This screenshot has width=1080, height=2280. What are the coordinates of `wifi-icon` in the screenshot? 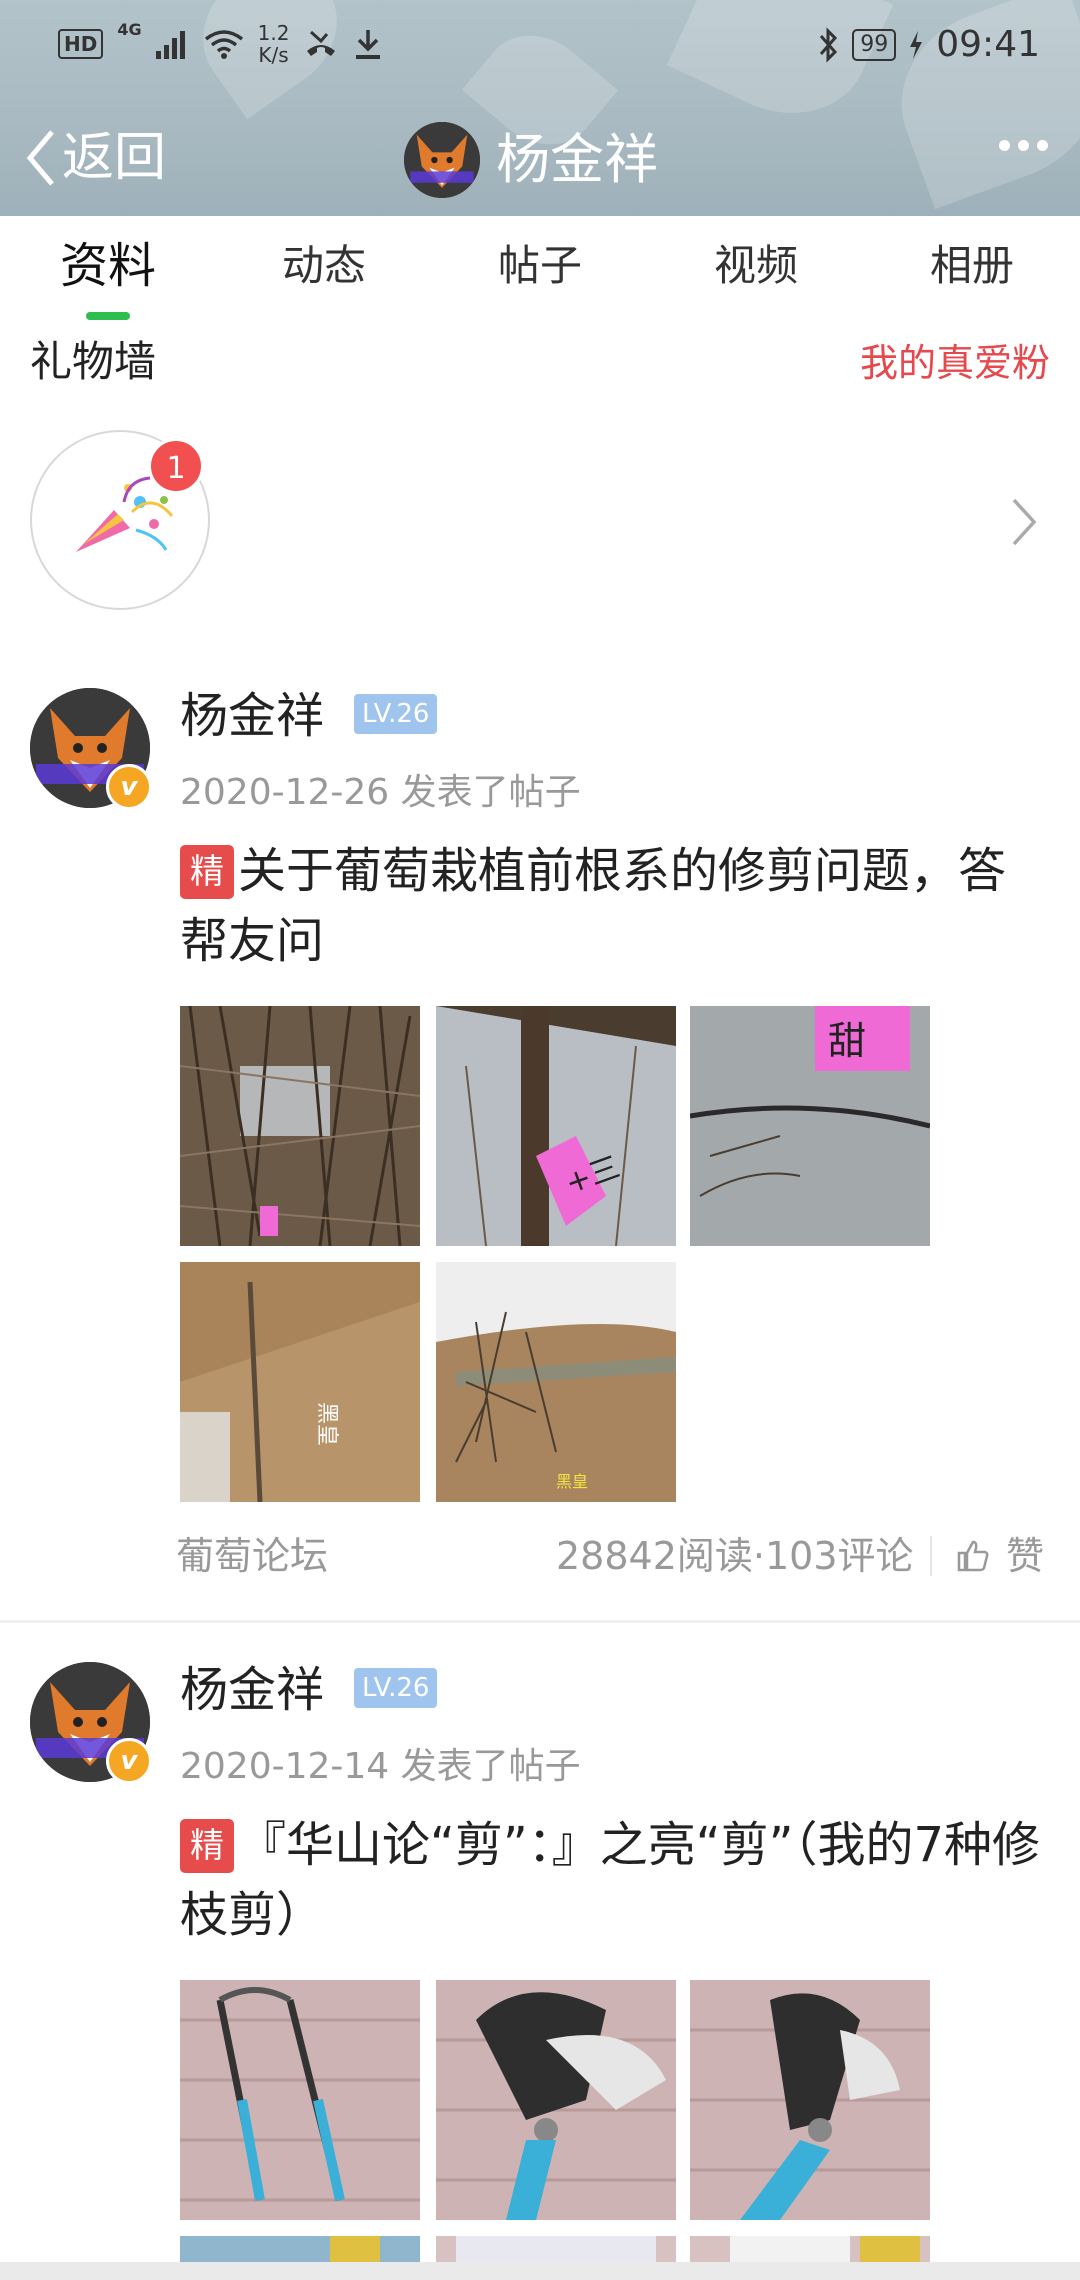 It's located at (223, 44).